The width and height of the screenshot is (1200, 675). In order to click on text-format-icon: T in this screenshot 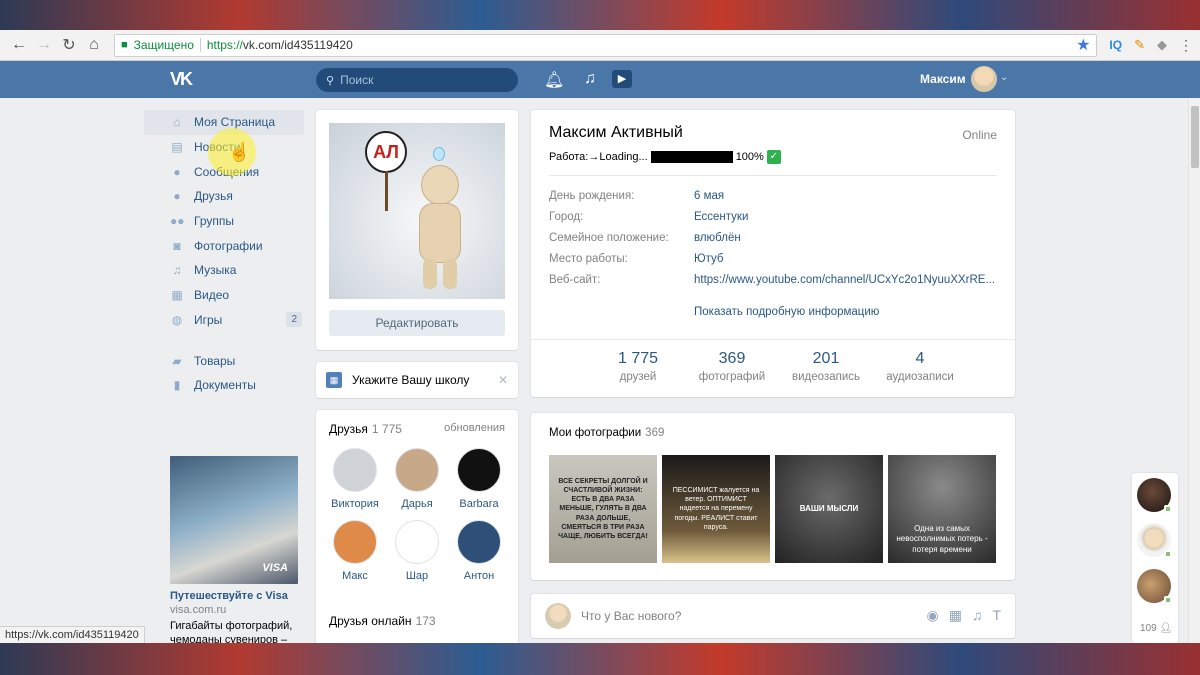, I will do `click(996, 615)`.